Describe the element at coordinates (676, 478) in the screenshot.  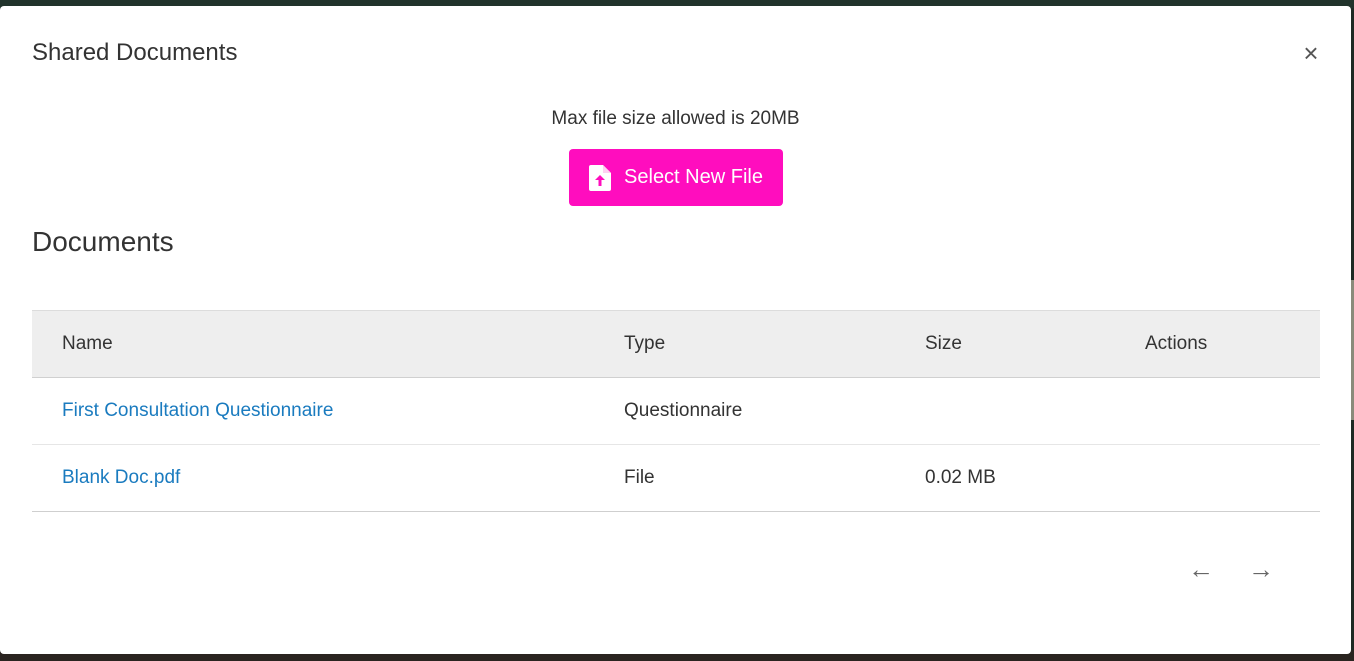
I see `table-row: Blank Doc.pdf File 0.02 MB` at that location.